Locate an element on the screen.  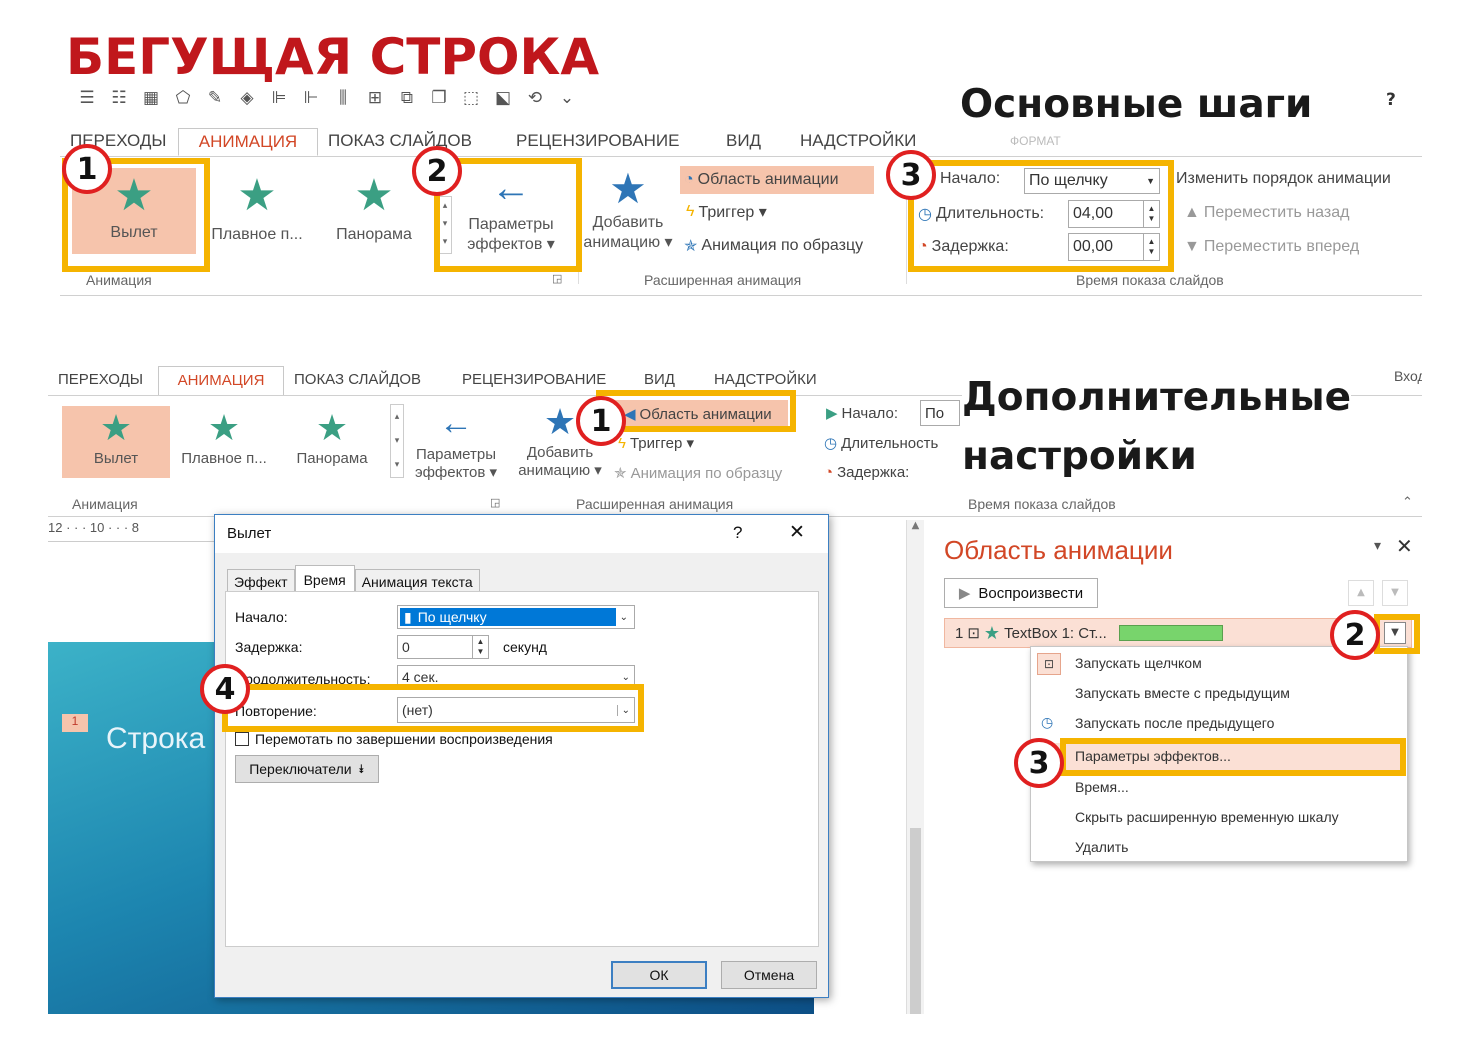
triggers-button: Переключатели ⯯ is located at coordinates (307, 769).